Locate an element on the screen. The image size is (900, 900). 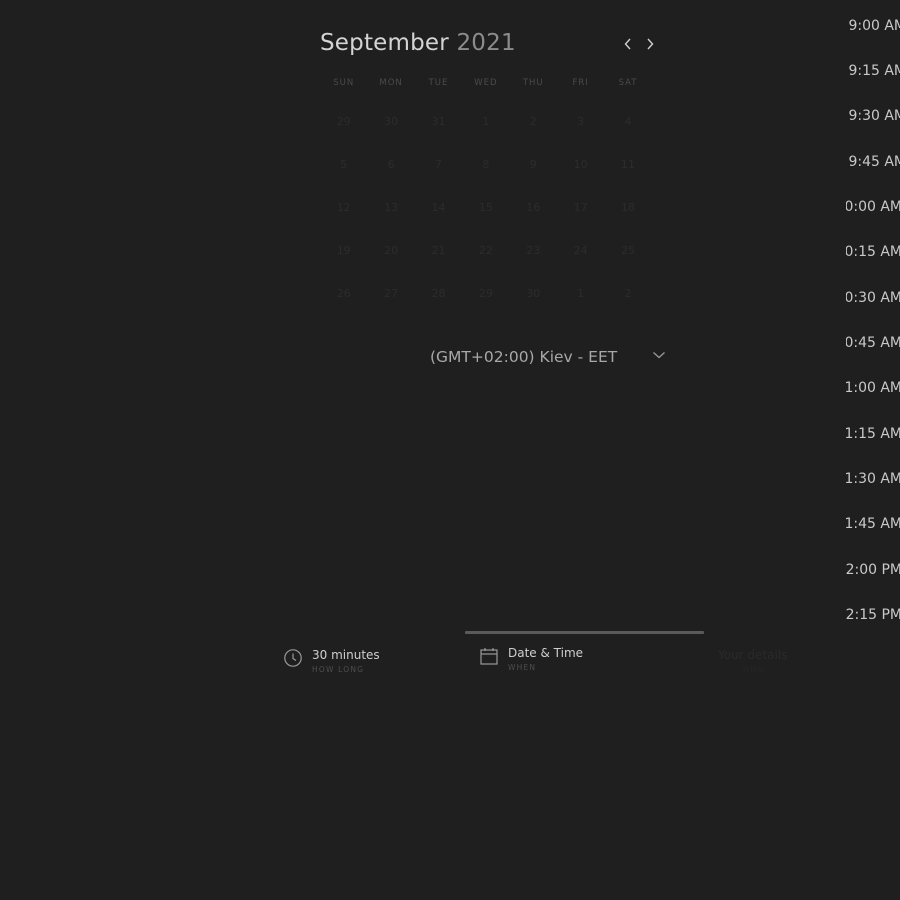
time-slot-label: 9:30 AM is located at coordinates (874, 116).